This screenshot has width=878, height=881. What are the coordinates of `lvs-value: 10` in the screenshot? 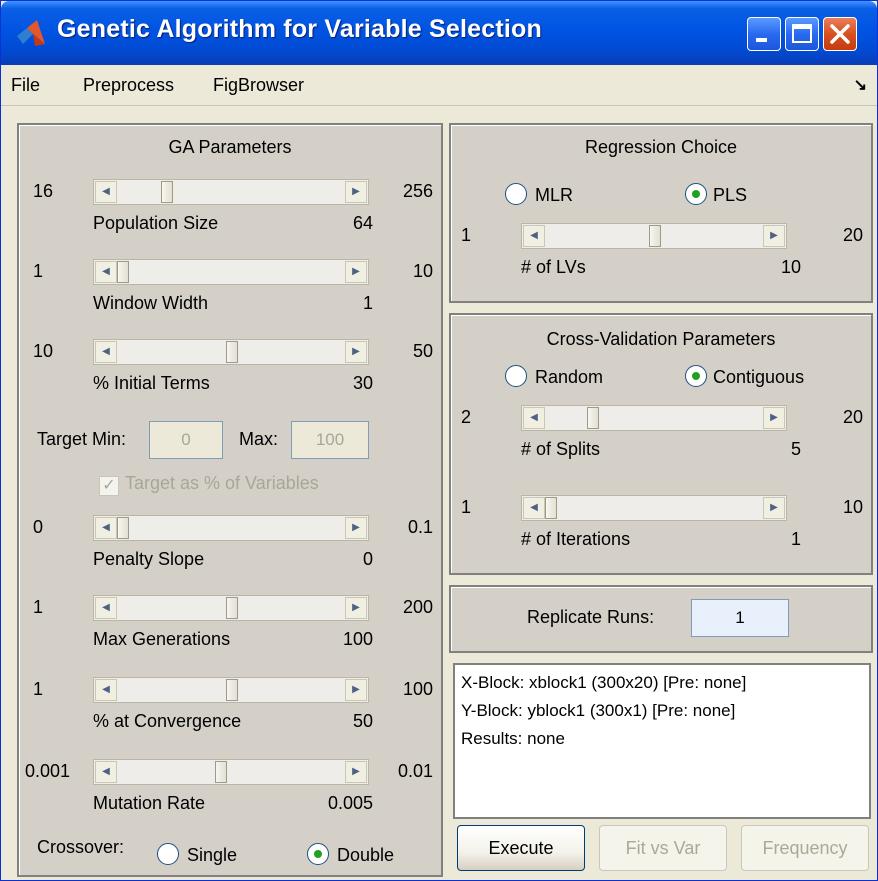 It's located at (790, 267).